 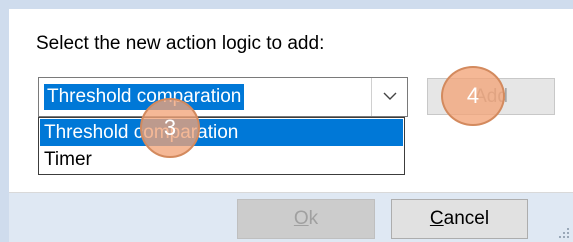 I want to click on resize-grip-icon, so click(x=564, y=233).